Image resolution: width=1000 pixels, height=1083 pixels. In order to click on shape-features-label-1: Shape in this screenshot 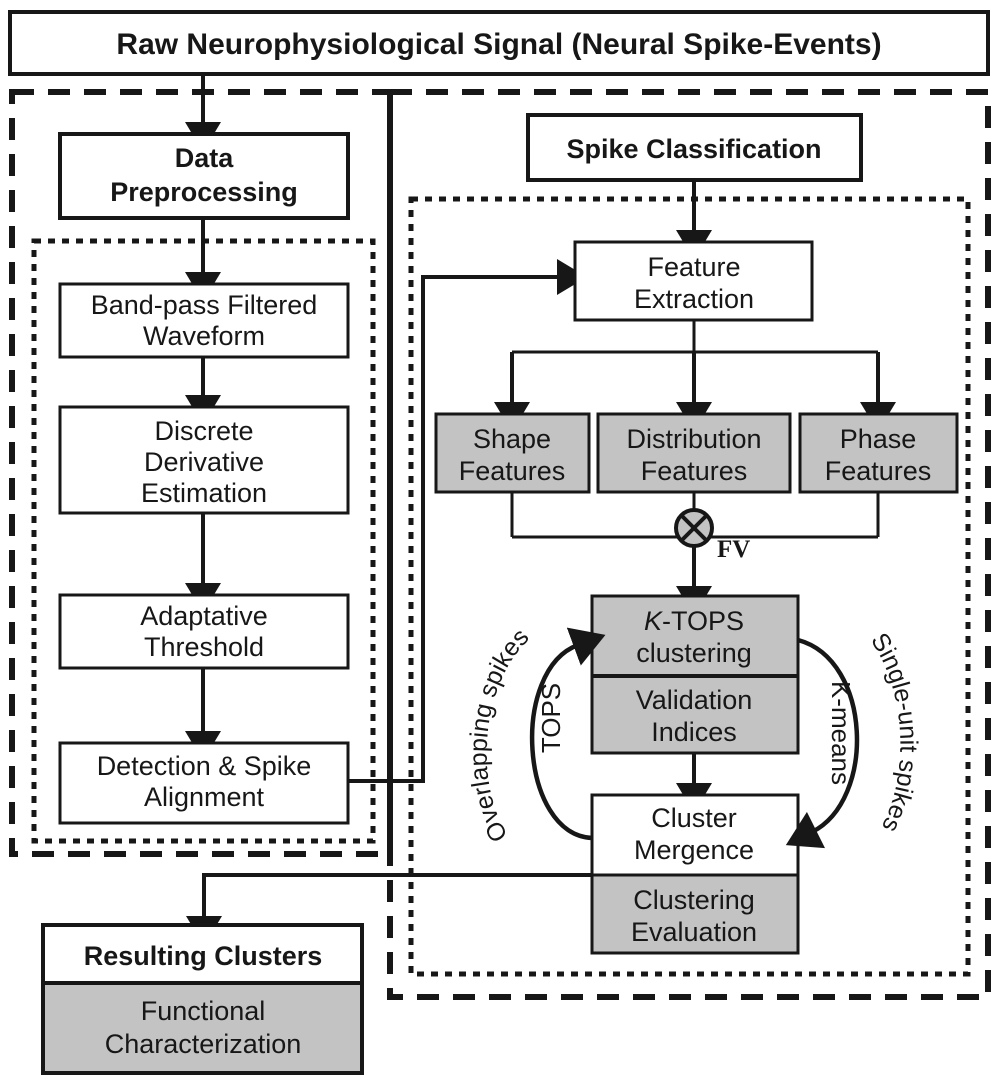, I will do `click(512, 439)`.